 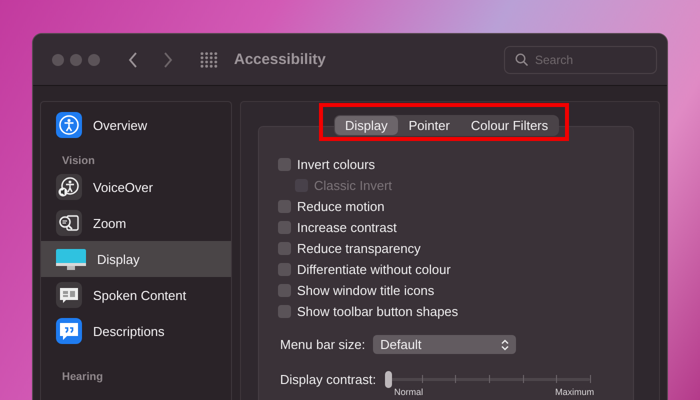 I want to click on slider-max-label: Maximum, so click(x=574, y=392).